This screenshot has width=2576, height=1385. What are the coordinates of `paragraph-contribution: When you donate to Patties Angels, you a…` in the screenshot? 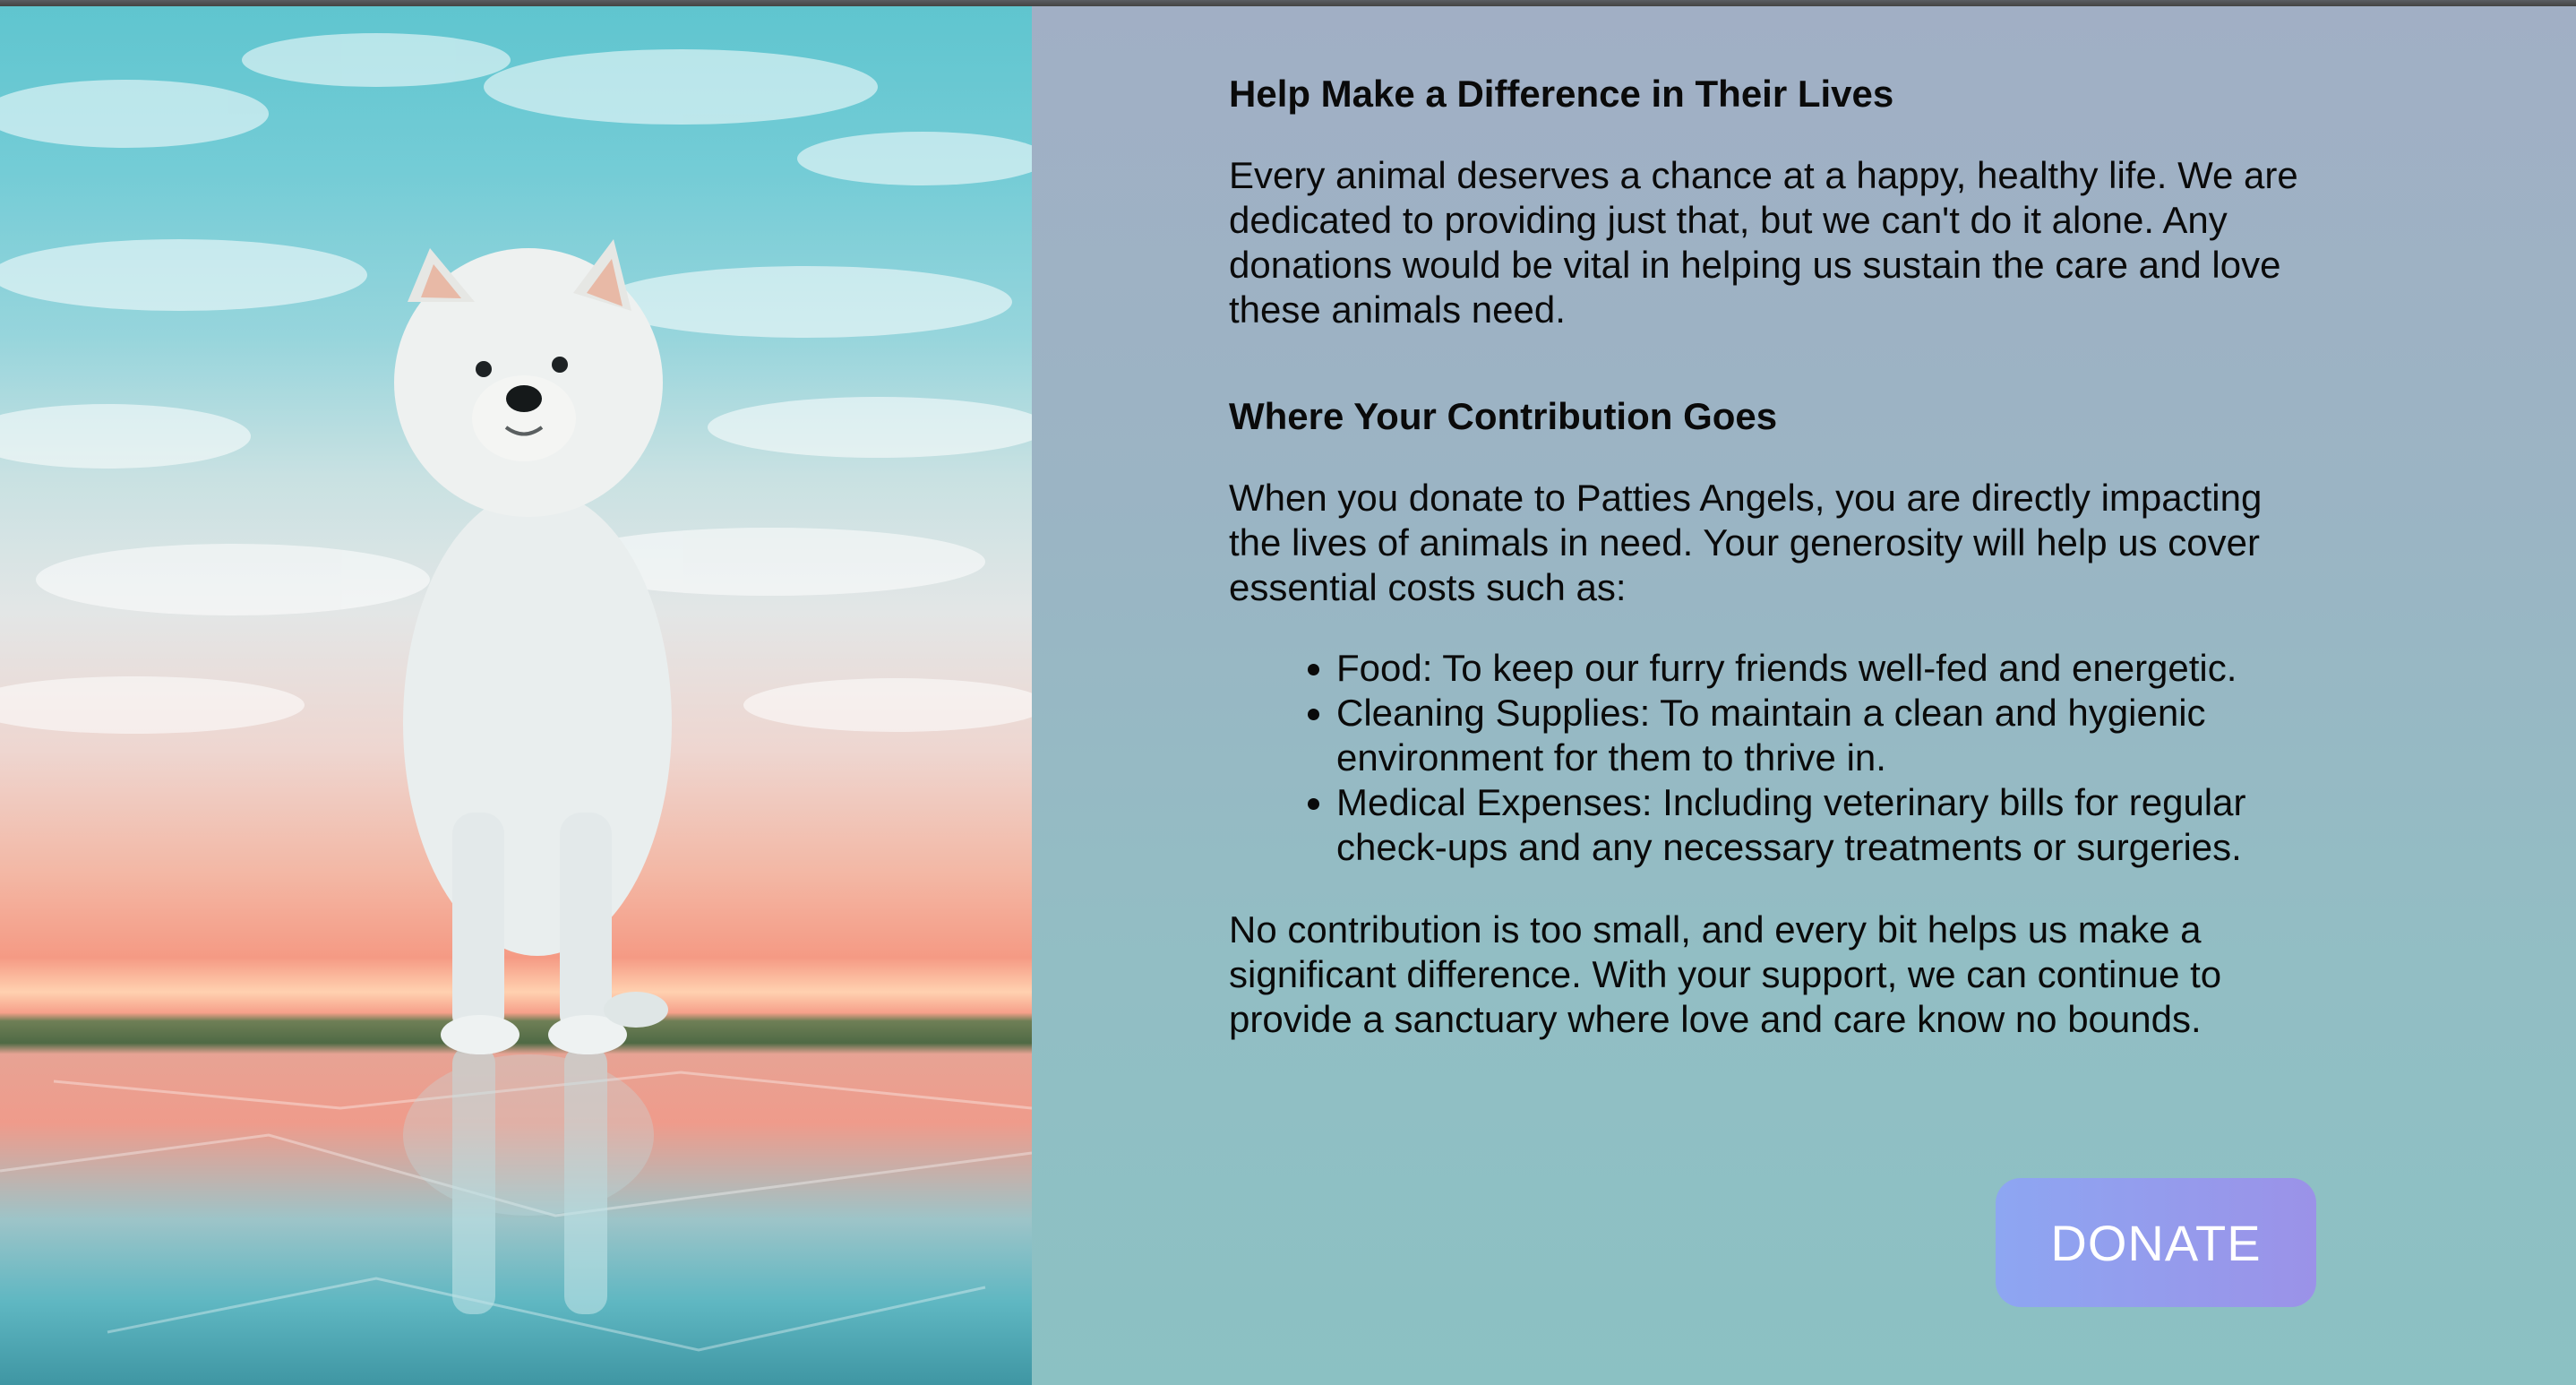 It's located at (1746, 542).